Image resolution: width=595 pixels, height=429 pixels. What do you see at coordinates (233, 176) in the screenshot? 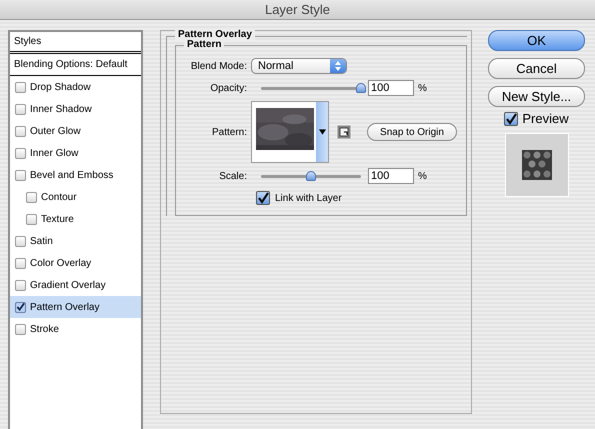
I see `scale-label: Scale:` at bounding box center [233, 176].